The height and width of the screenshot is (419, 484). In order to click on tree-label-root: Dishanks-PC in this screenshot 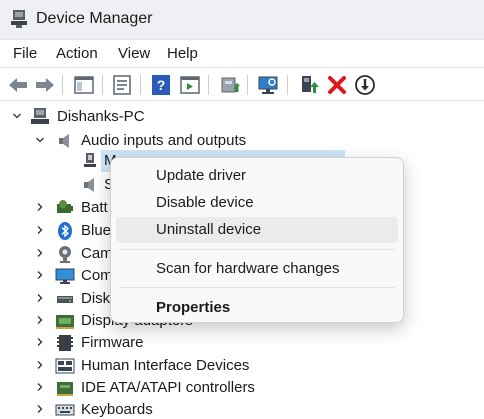, I will do `click(101, 116)`.